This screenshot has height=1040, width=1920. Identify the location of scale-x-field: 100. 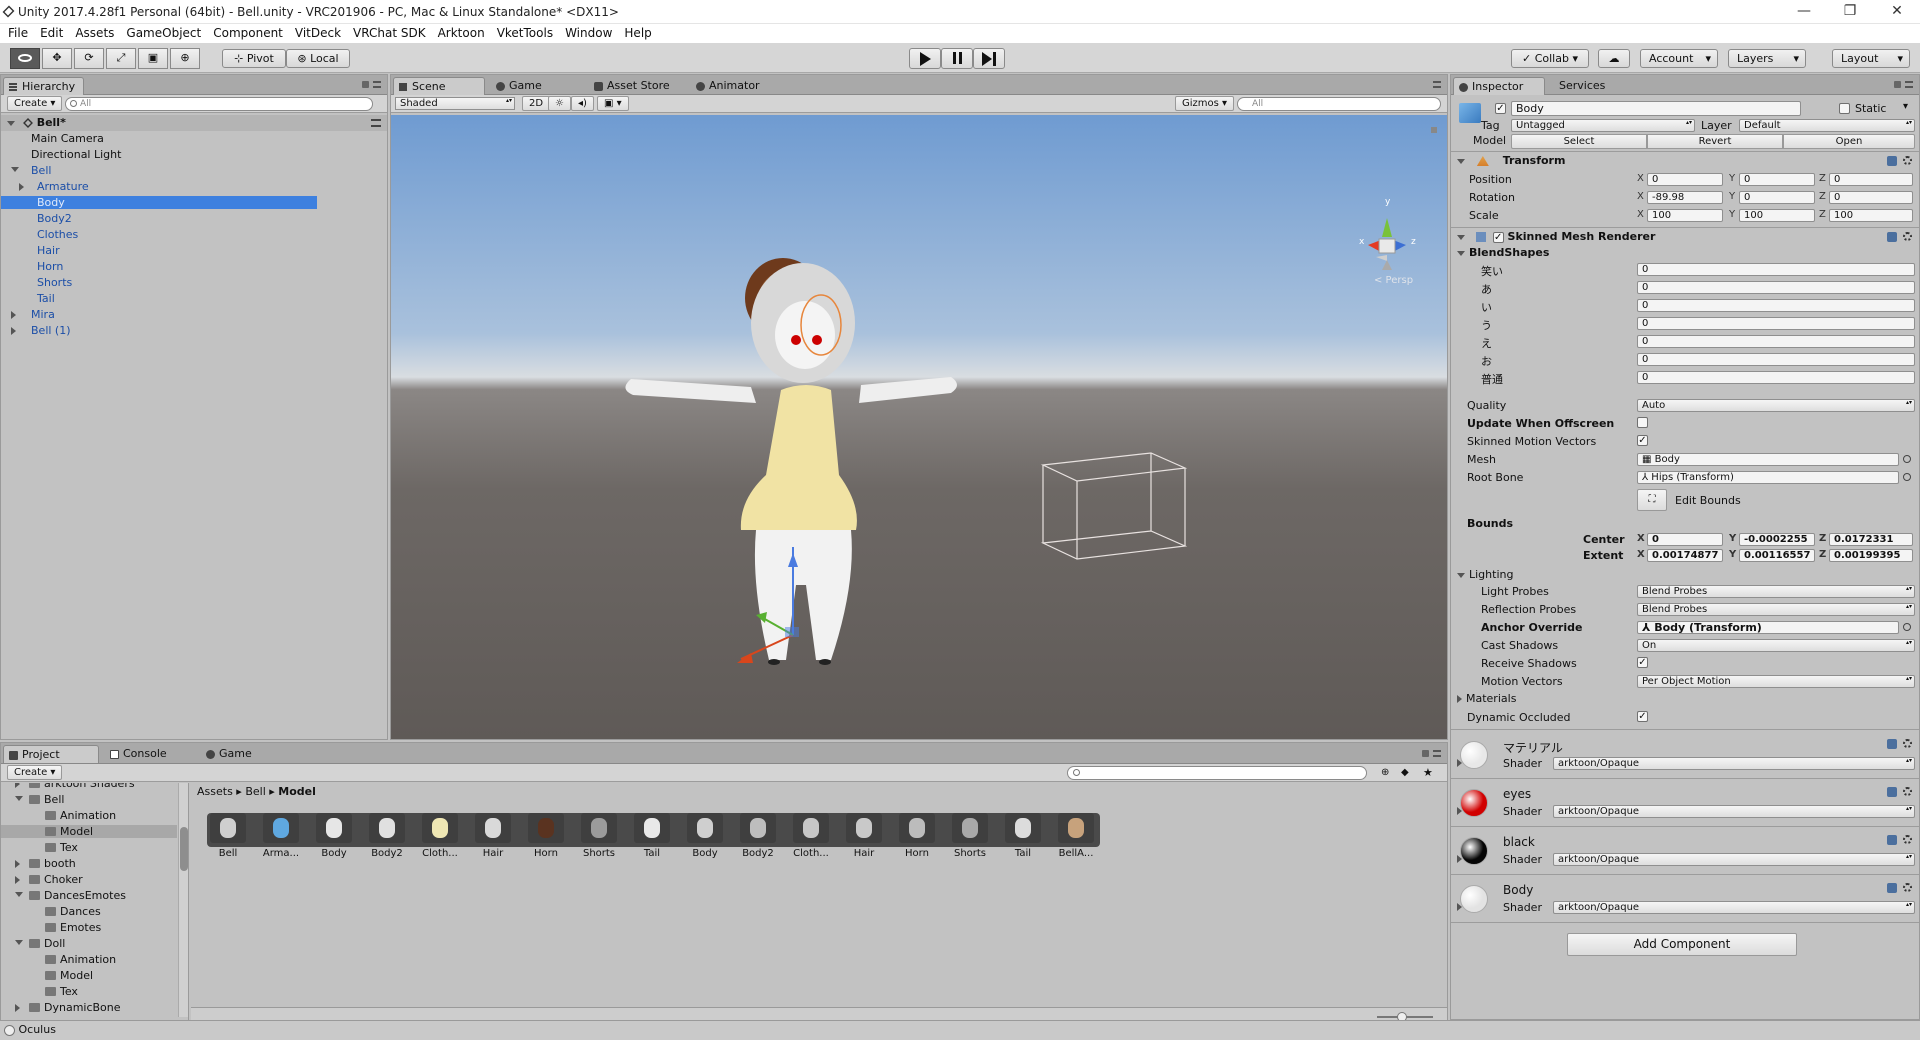
(1685, 215).